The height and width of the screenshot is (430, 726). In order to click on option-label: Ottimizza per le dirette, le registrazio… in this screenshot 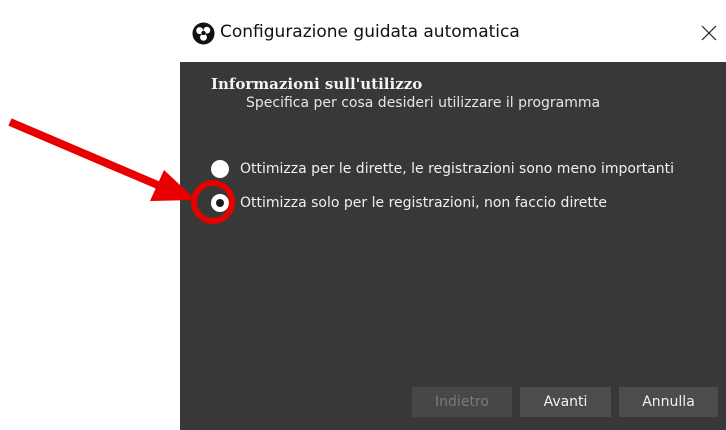, I will do `click(457, 169)`.